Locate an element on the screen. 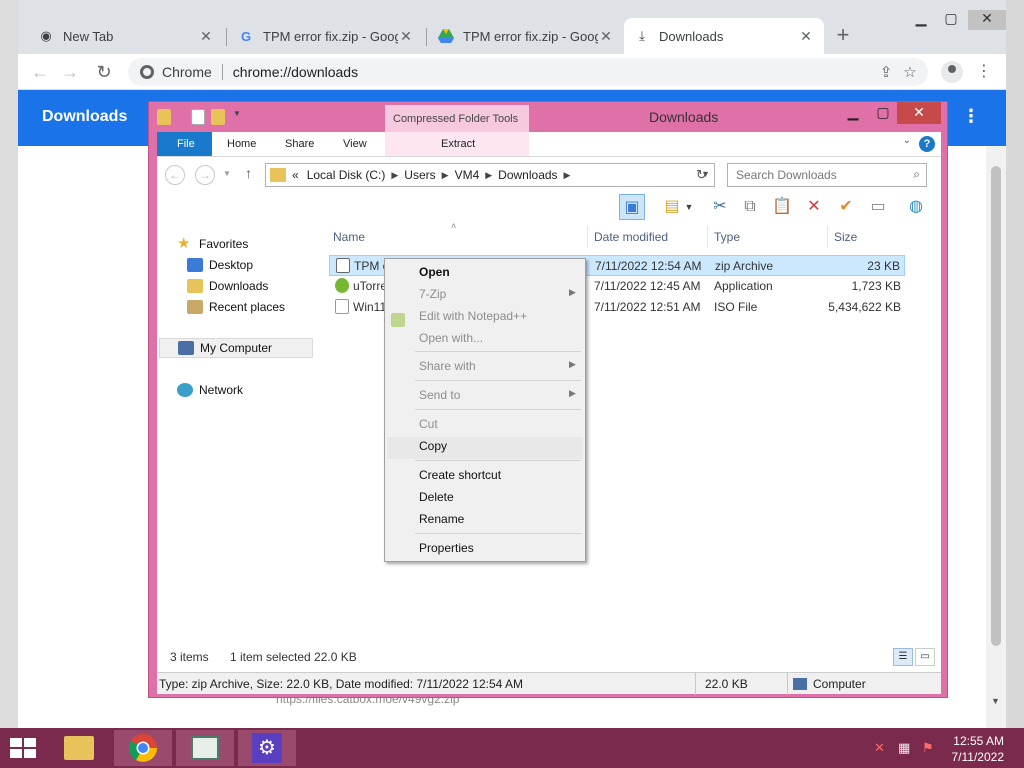 Image resolution: width=1024 pixels, height=768 pixels. tab-file: File is located at coordinates (184, 144).